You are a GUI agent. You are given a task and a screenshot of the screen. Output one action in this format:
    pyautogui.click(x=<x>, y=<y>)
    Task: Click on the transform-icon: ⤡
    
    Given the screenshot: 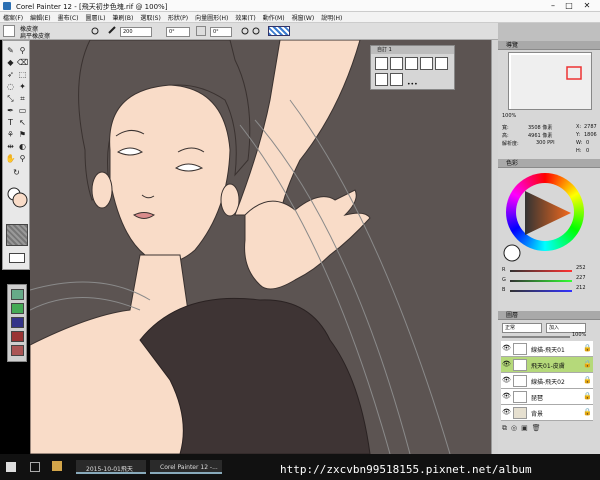 What is the action you would take?
    pyautogui.click(x=10, y=98)
    